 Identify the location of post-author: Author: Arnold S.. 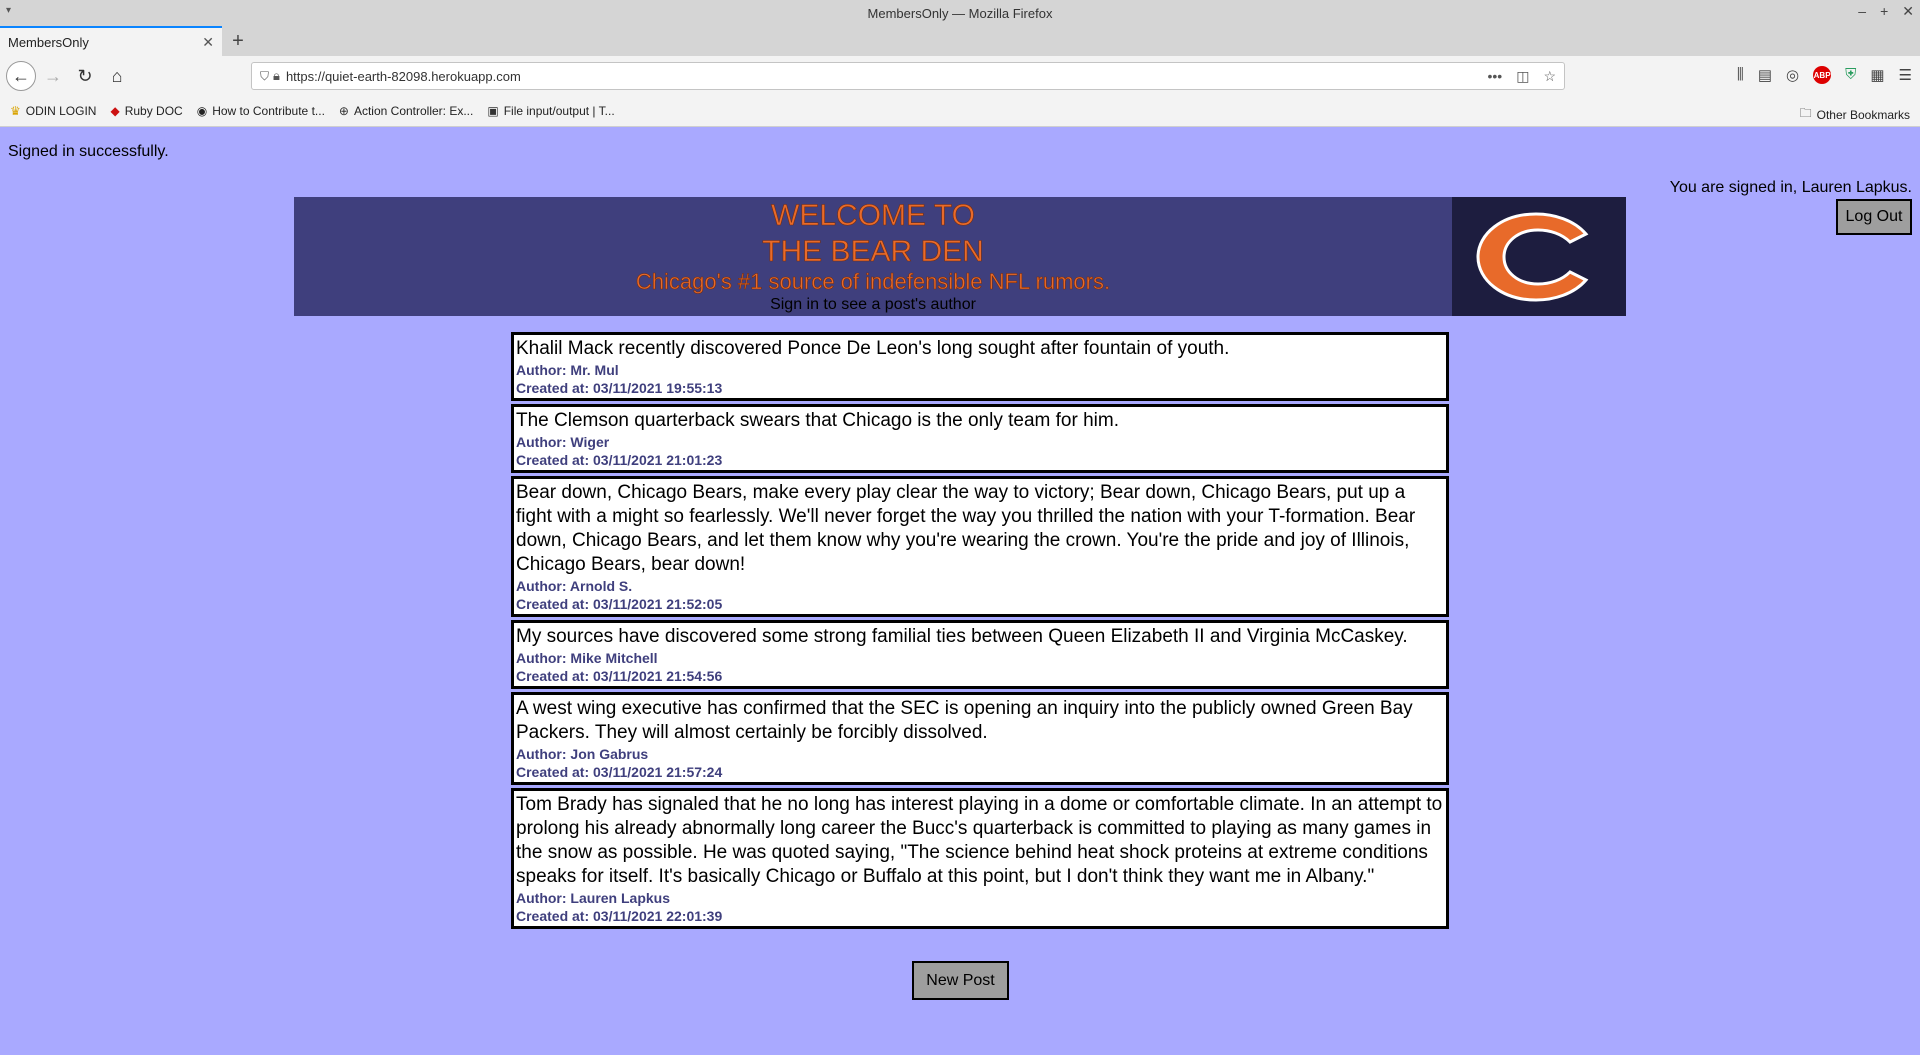
(574, 586).